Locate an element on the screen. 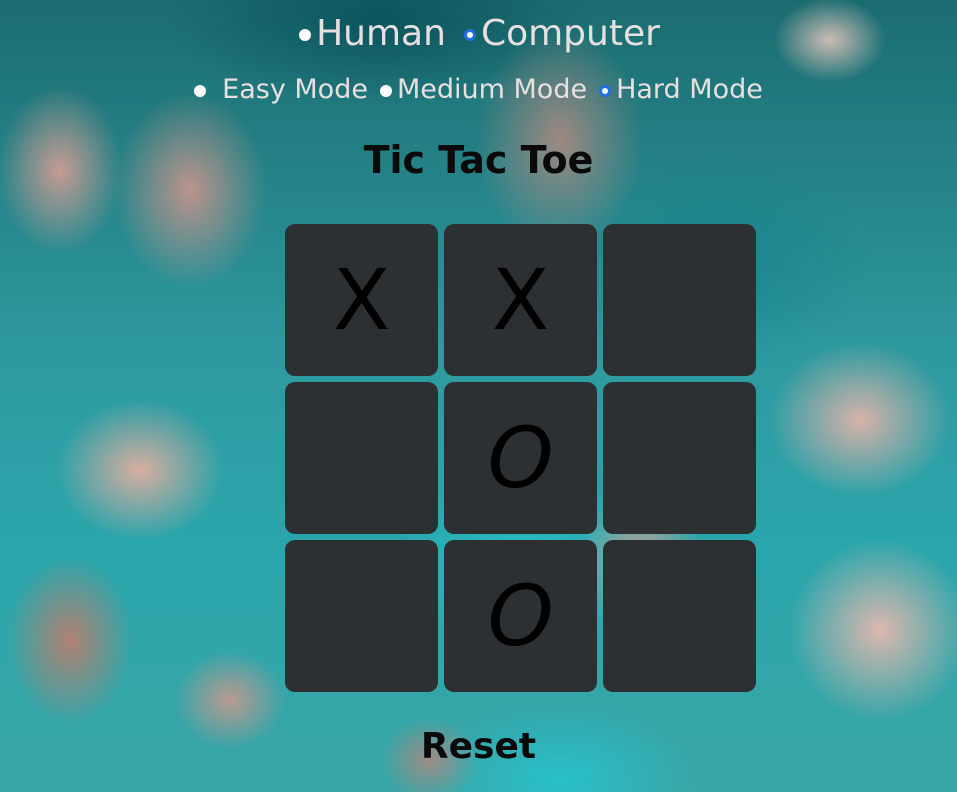  mode-option-hard-label: Hard Mode is located at coordinates (689, 89).